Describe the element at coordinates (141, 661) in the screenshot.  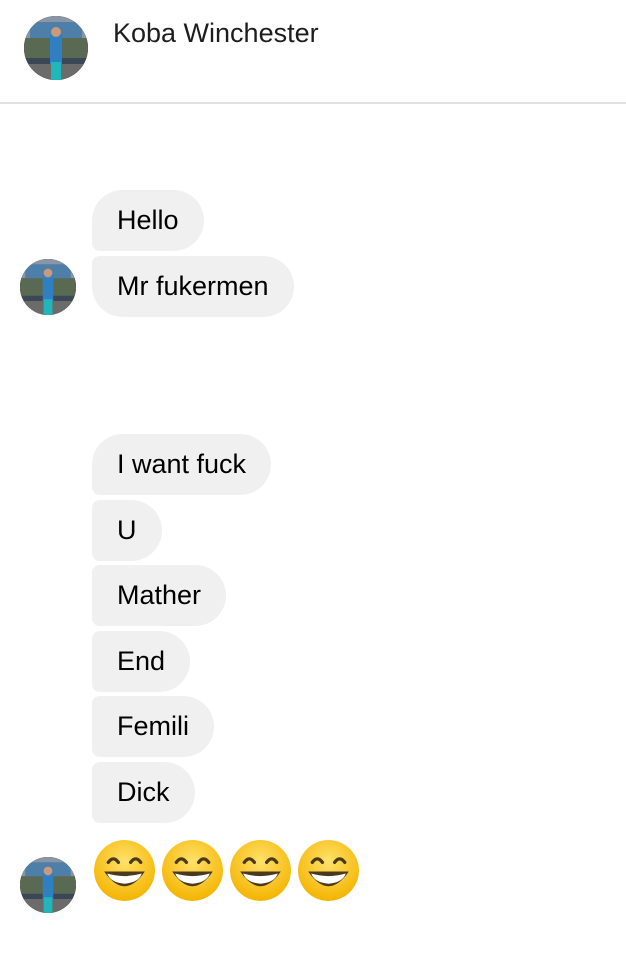
I see `message-bubble: End` at that location.